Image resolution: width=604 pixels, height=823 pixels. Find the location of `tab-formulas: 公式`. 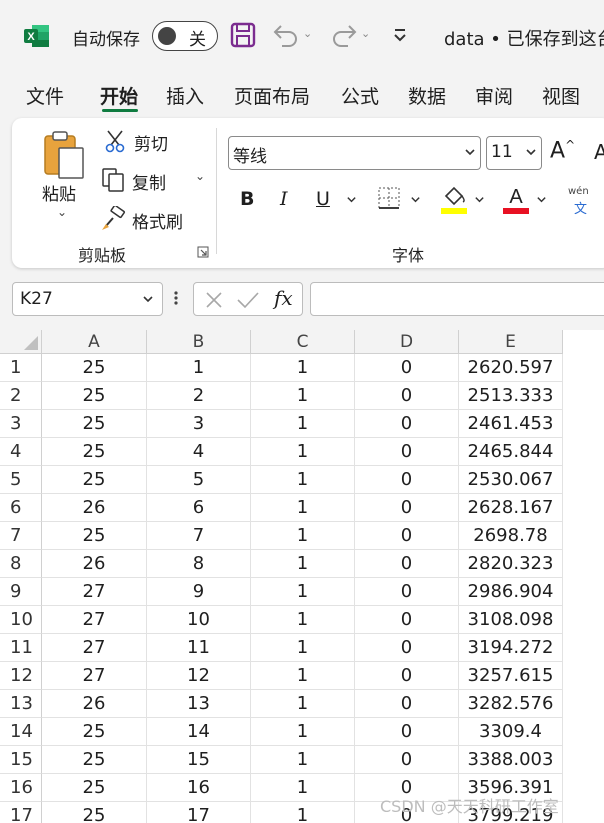

tab-formulas: 公式 is located at coordinates (360, 95).